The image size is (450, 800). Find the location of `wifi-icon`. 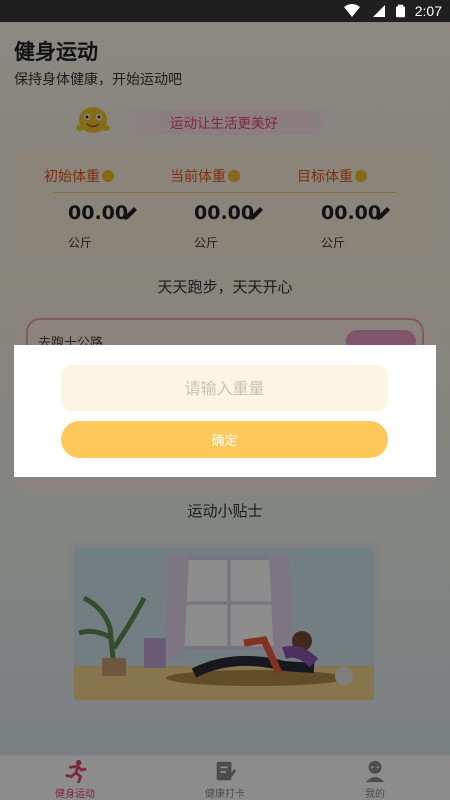

wifi-icon is located at coordinates (351, 10).